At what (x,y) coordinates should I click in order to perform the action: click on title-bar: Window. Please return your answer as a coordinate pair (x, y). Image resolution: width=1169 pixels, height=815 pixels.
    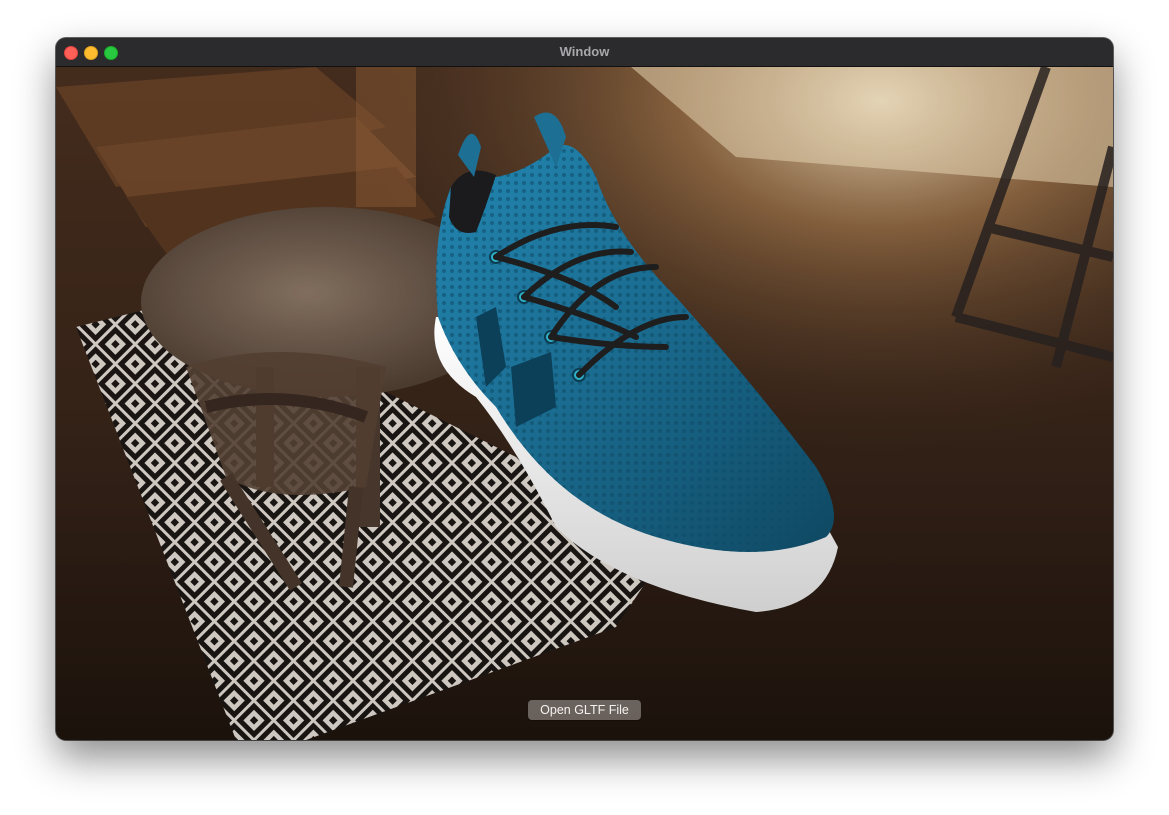
    Looking at the image, I should click on (584, 52).